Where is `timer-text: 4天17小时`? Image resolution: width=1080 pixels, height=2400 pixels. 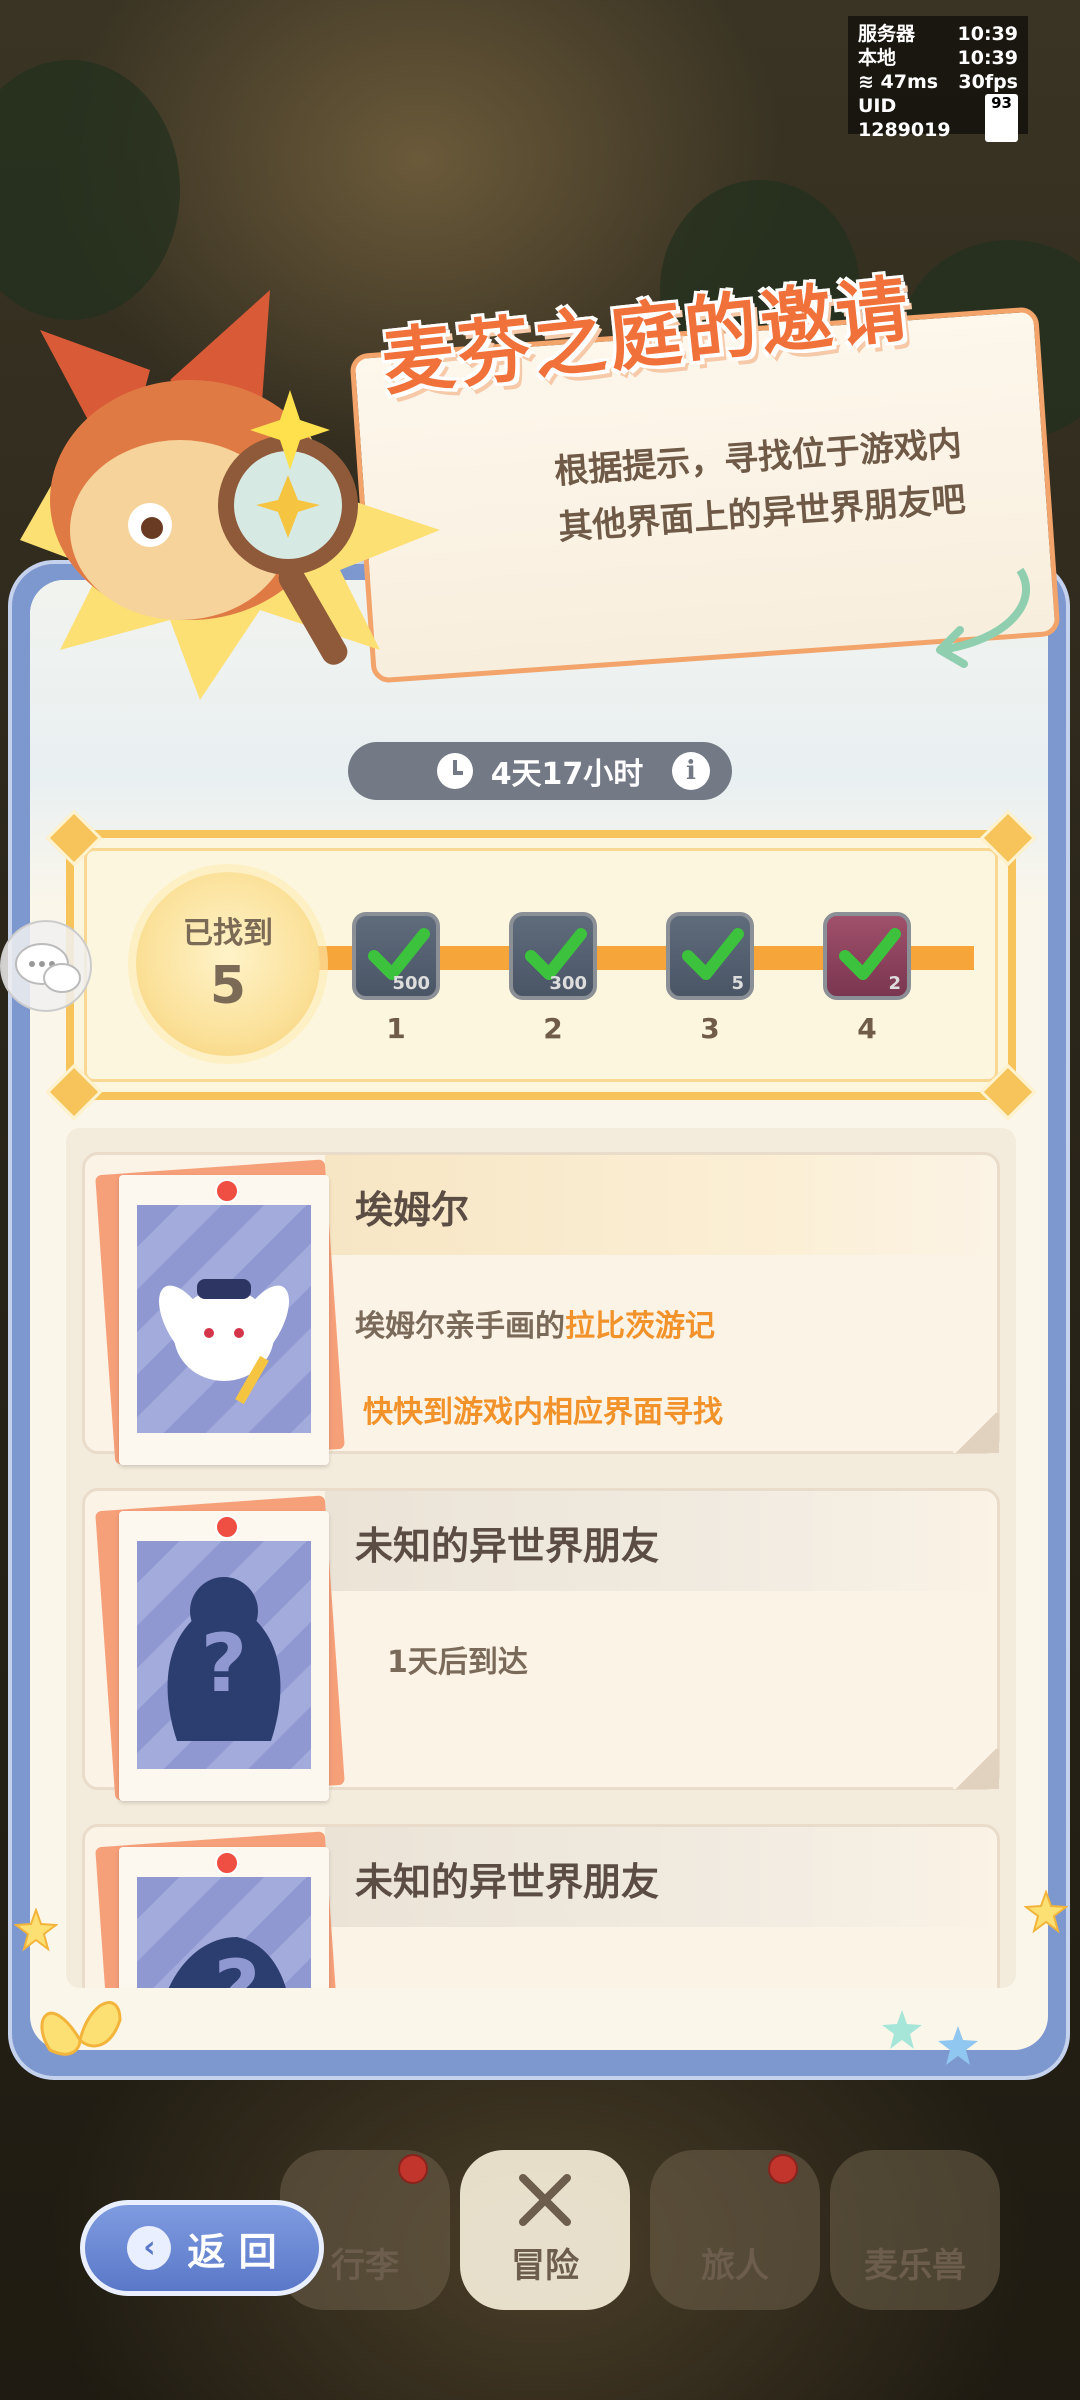 timer-text: 4天17小时 is located at coordinates (567, 774).